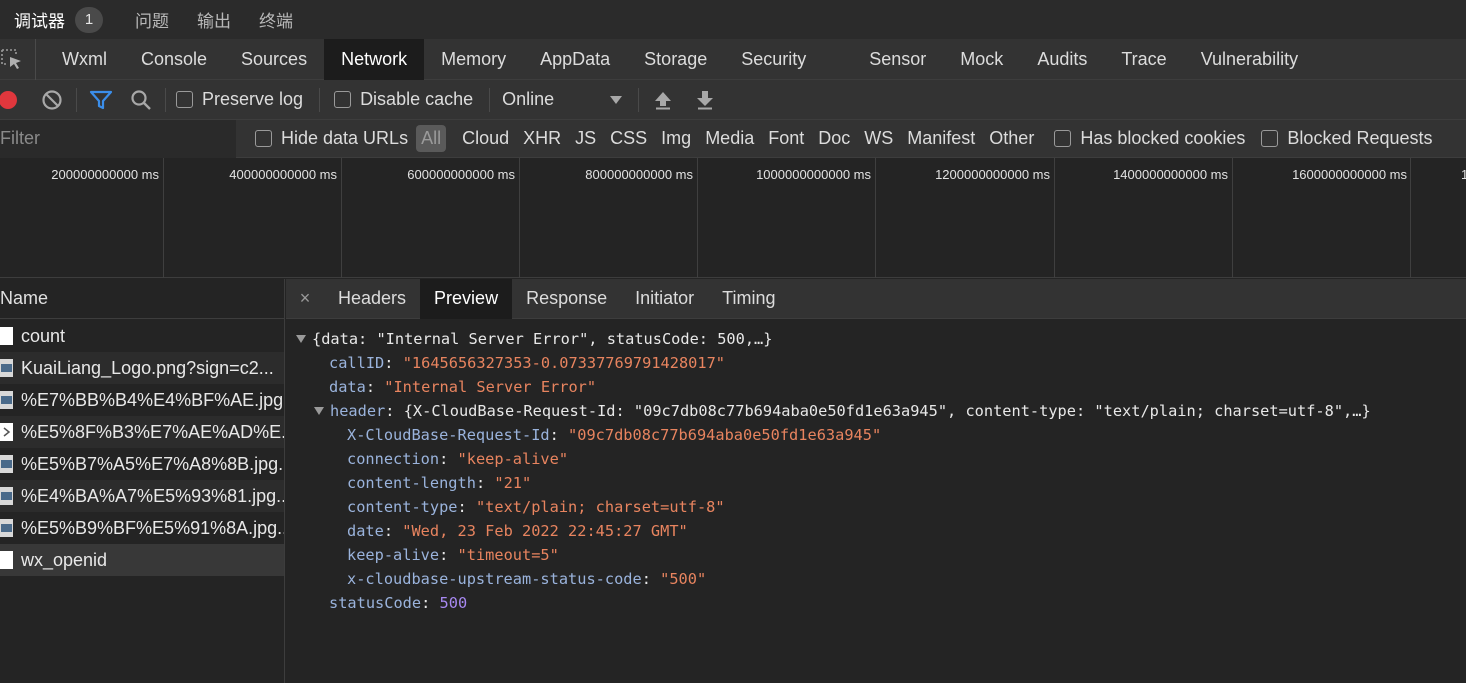 This screenshot has height=683, width=1466. I want to click on tab-audits: Audits, so click(1062, 59).